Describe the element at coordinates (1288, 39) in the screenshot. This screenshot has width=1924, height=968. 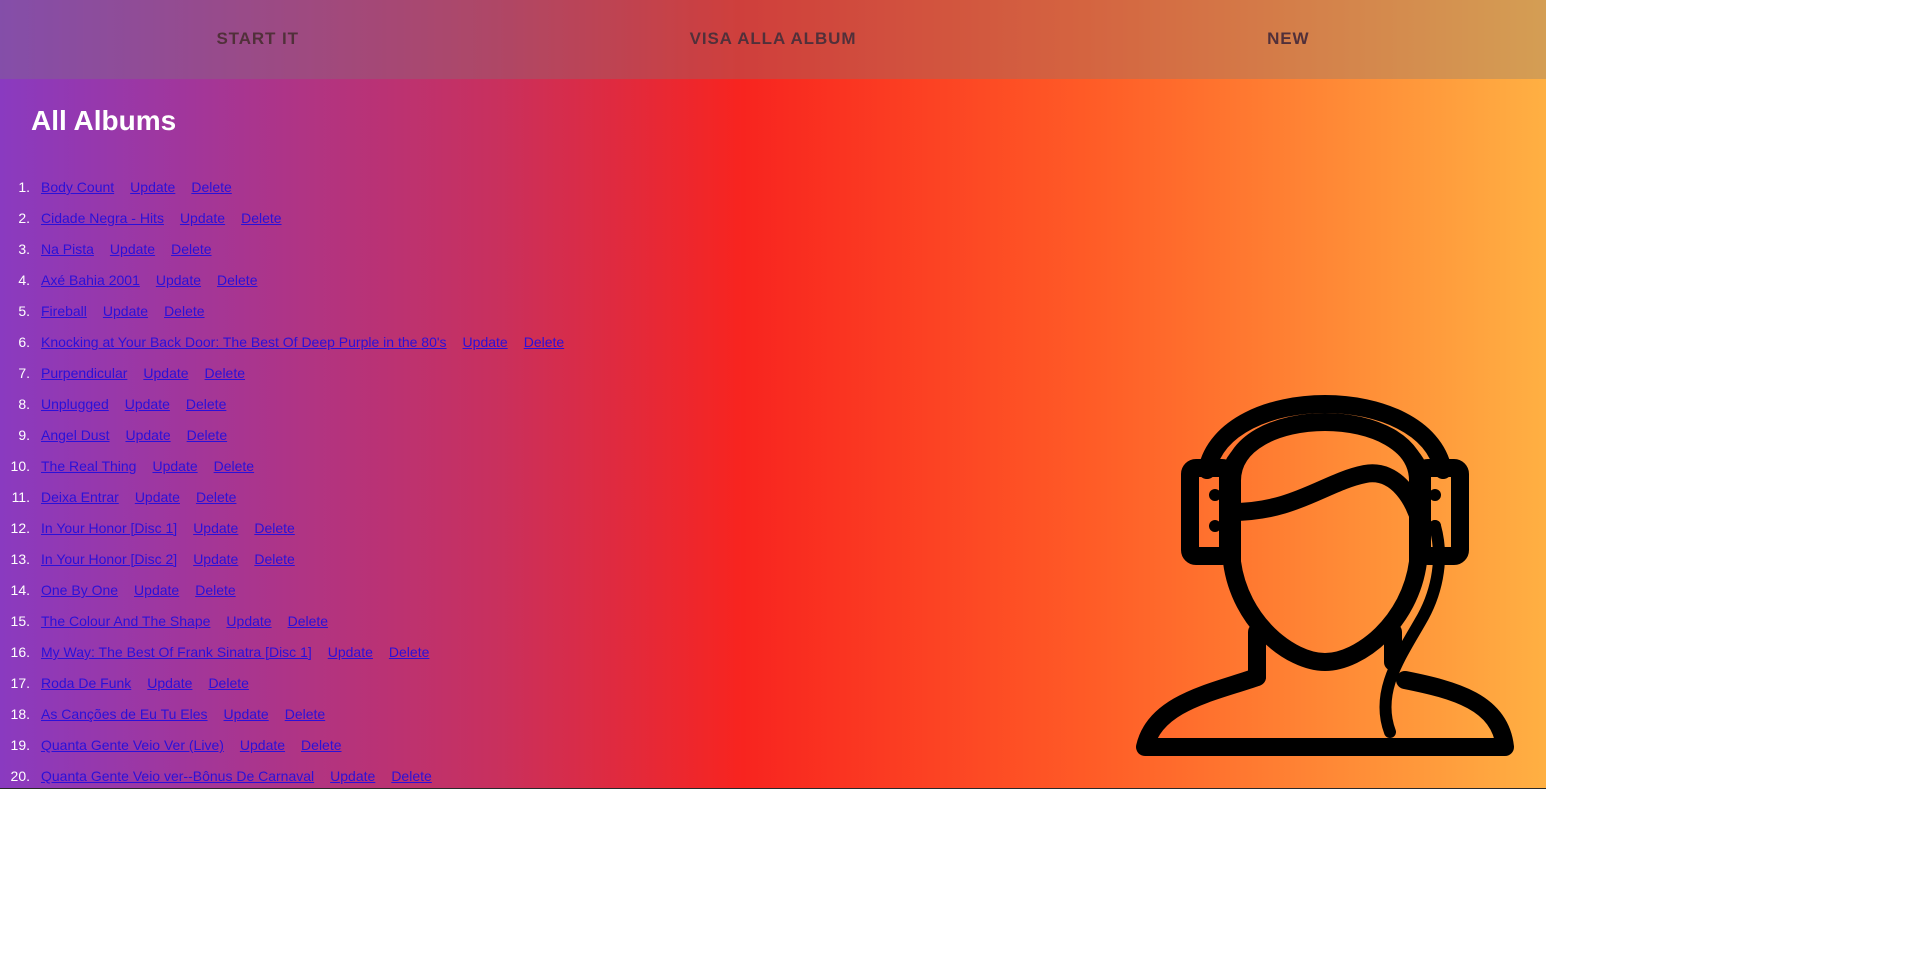
I see `nav-new: NEW` at that location.